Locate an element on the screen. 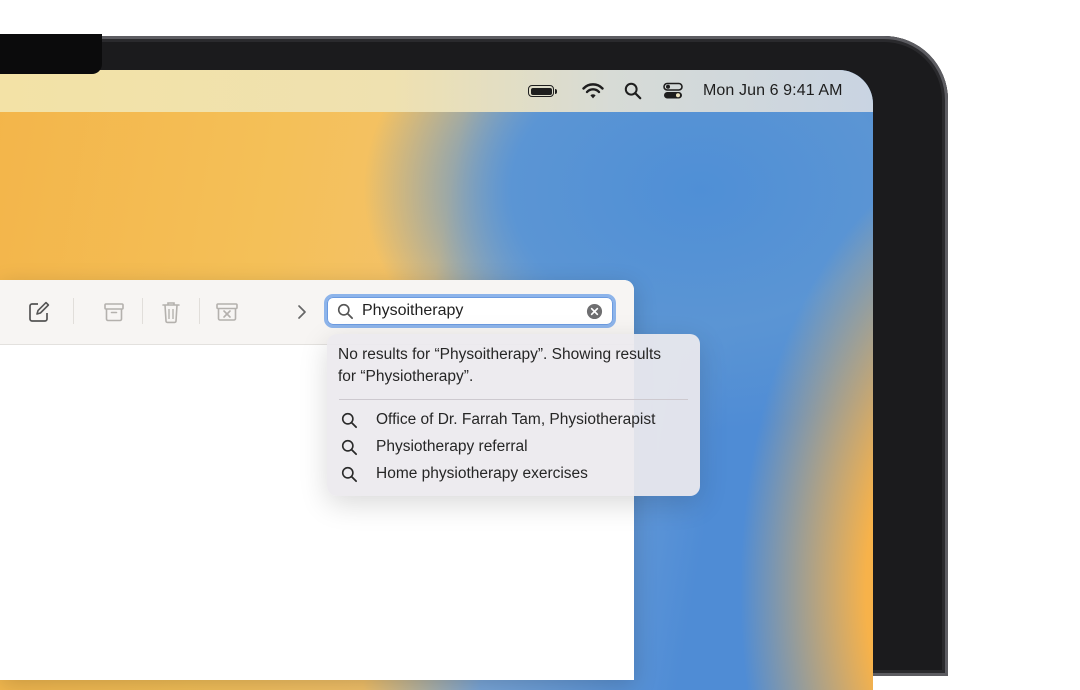  suggestion-item: Home physiotherapy exercises is located at coordinates (514, 474).